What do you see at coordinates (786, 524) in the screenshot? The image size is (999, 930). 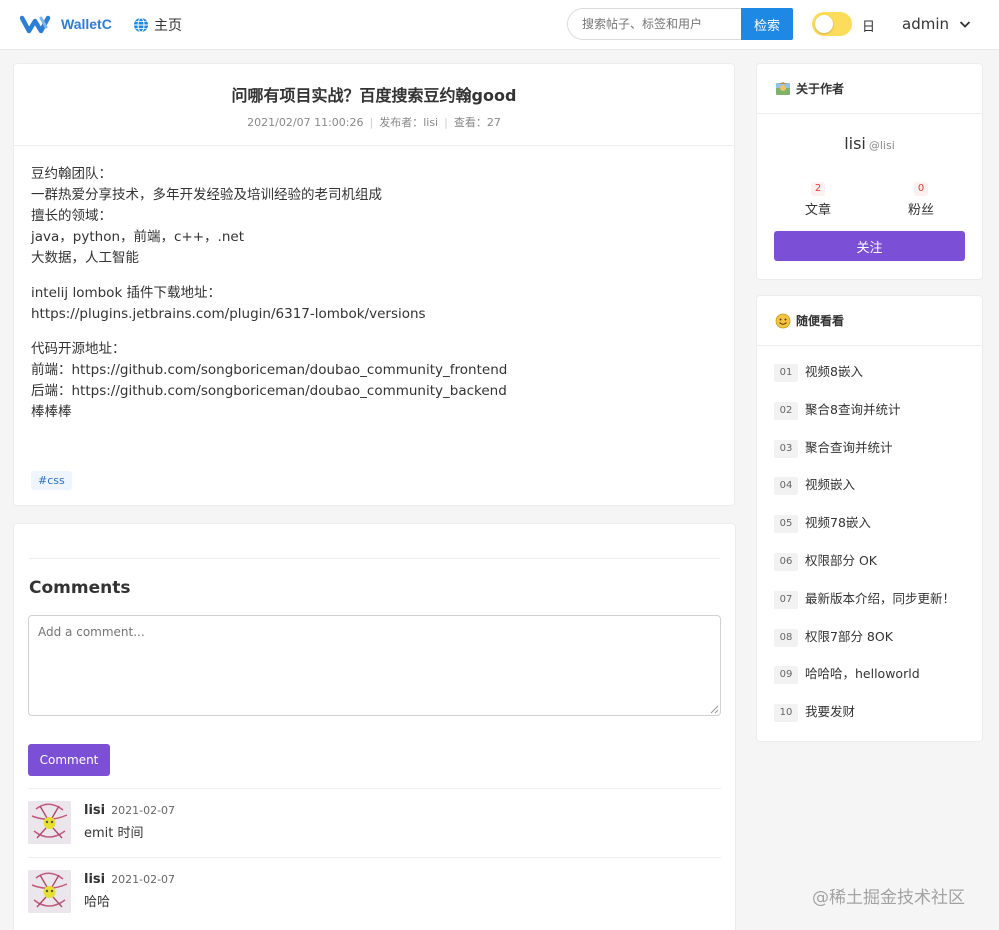 I see `item-number: 05` at bounding box center [786, 524].